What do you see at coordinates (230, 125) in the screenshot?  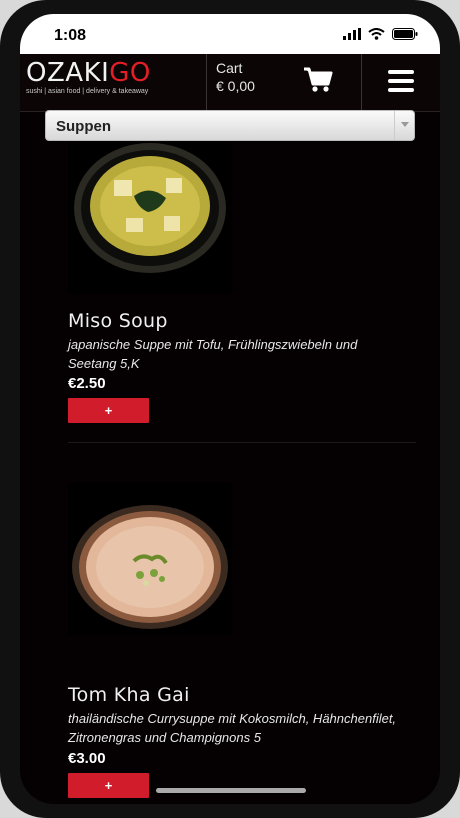 I see `category-select: Suppen` at bounding box center [230, 125].